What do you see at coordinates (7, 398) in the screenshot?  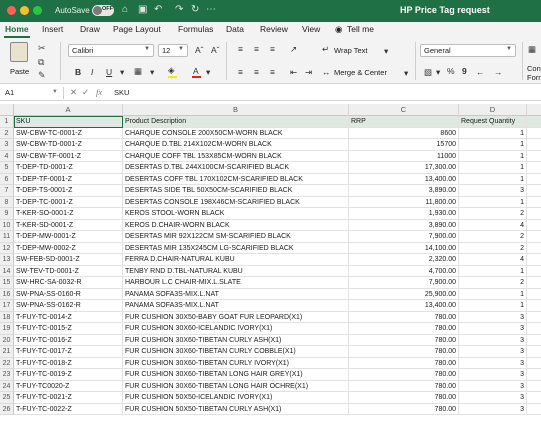 I see `row-number: 25` at bounding box center [7, 398].